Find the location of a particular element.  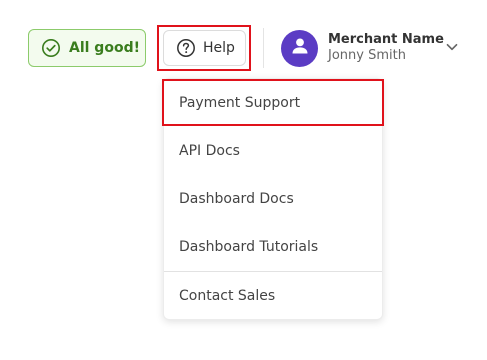

user-name: Jonny Smith is located at coordinates (367, 55).